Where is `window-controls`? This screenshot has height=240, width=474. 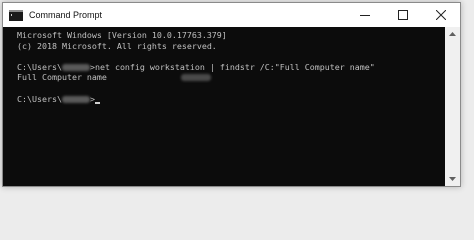
window-controls is located at coordinates (403, 15).